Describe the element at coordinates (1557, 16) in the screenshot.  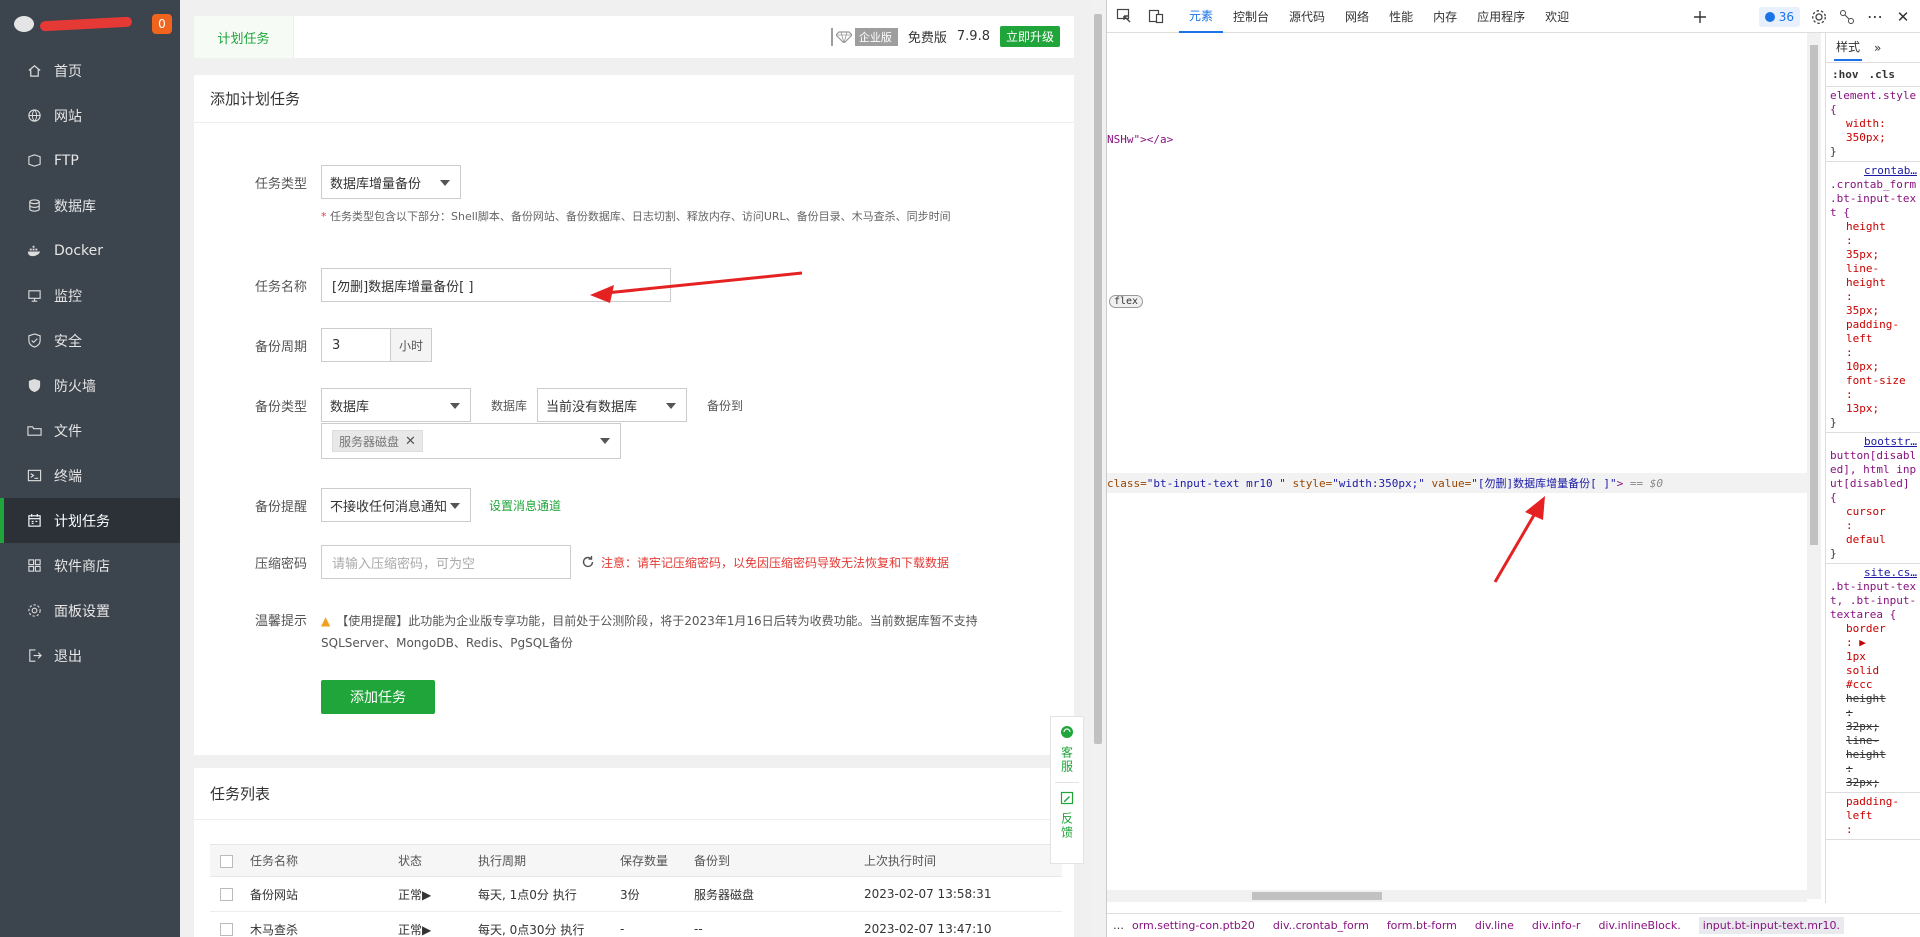
I see `devtools-tab-7: 欢迎` at that location.